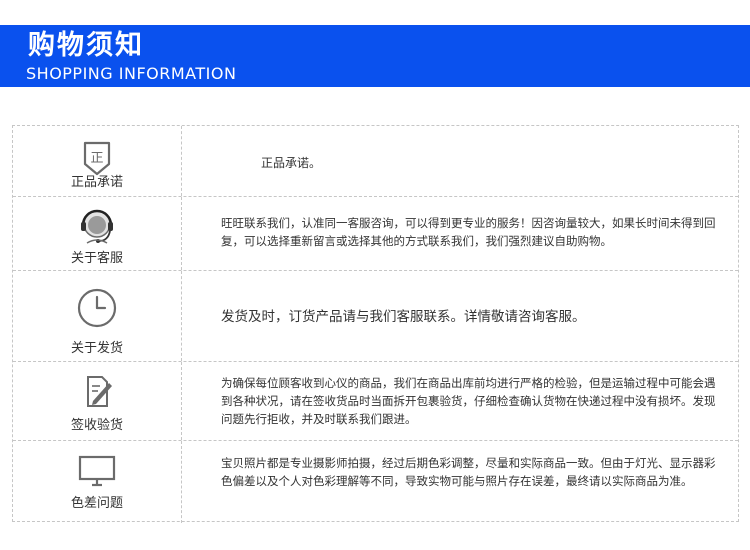 The image size is (750, 550). What do you see at coordinates (291, 163) in the screenshot?
I see `row-description: 正品承诺。` at bounding box center [291, 163].